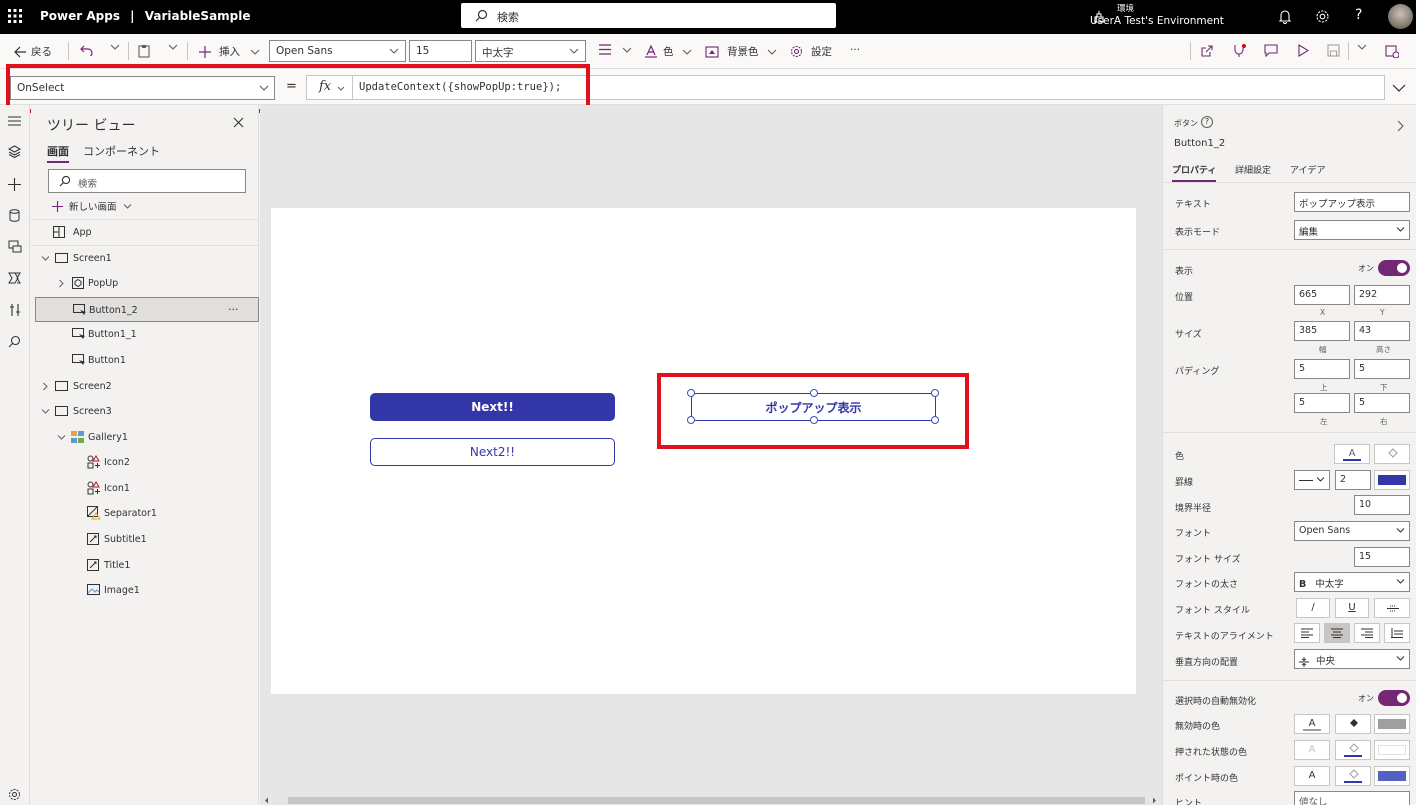 The image size is (1416, 805). I want to click on hover-border-color-picker, so click(1392, 776).